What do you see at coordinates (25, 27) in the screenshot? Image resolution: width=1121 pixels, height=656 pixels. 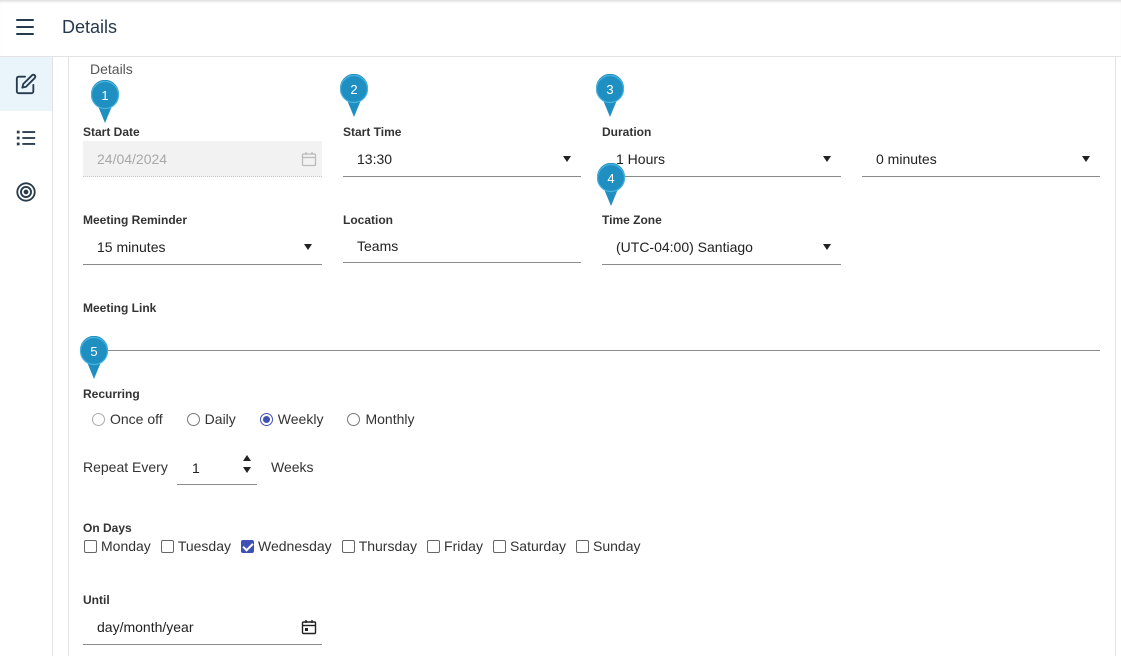 I see `hamburger-menu-icon` at bounding box center [25, 27].